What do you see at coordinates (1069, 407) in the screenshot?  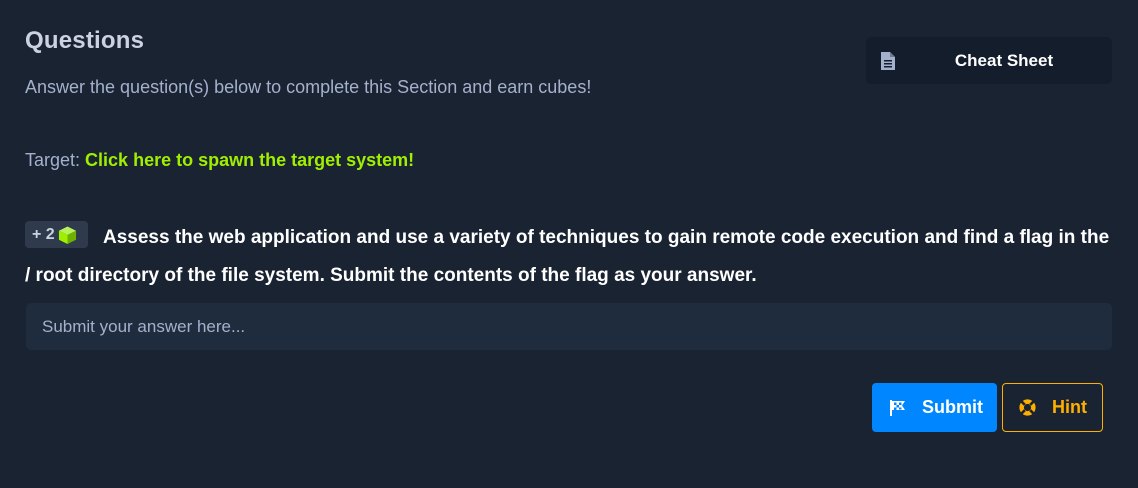 I see `hint-label: Hint` at bounding box center [1069, 407].